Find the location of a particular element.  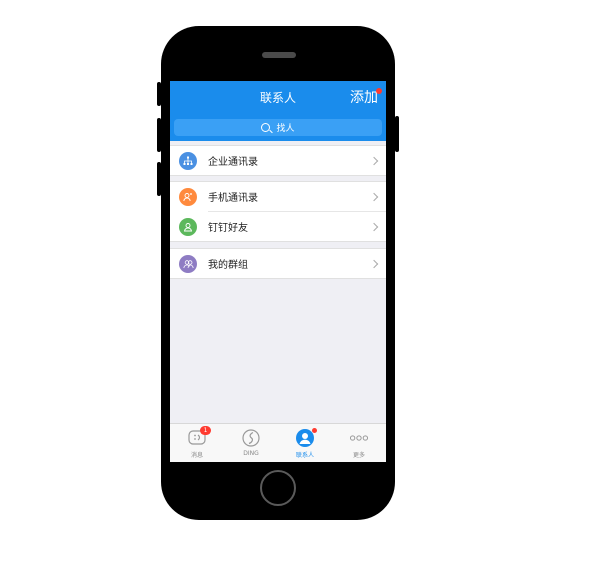

ding-icon is located at coordinates (251, 438).